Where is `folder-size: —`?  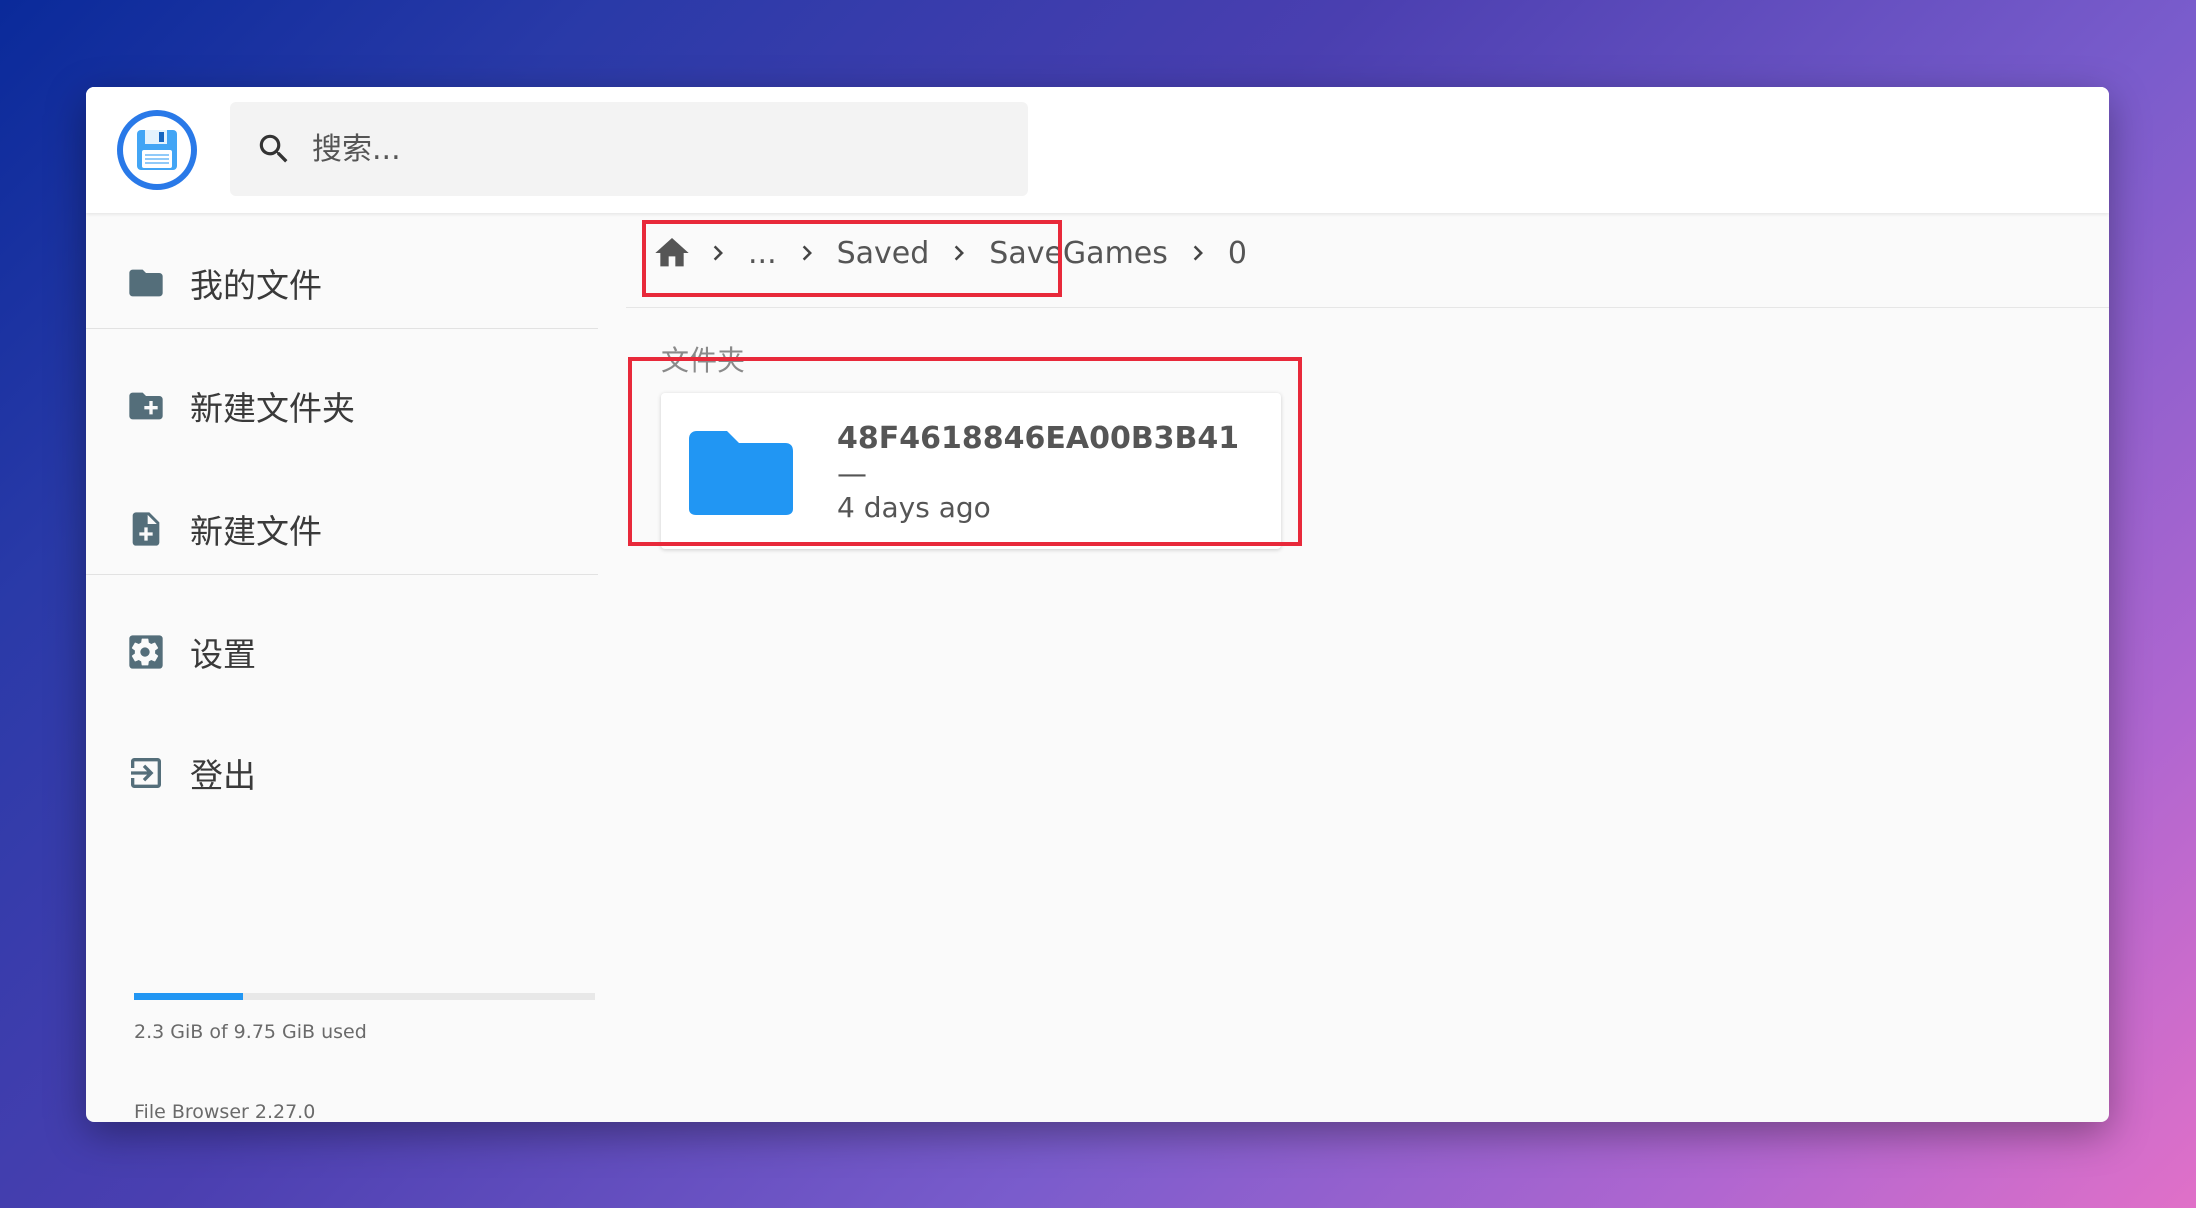
folder-size: — is located at coordinates (852, 474).